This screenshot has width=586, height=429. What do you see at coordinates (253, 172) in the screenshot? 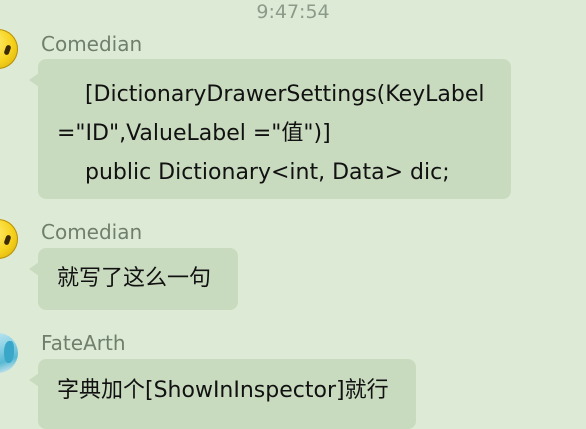
I see `message-text-line: public Dictionary<int, Data> dic;` at bounding box center [253, 172].